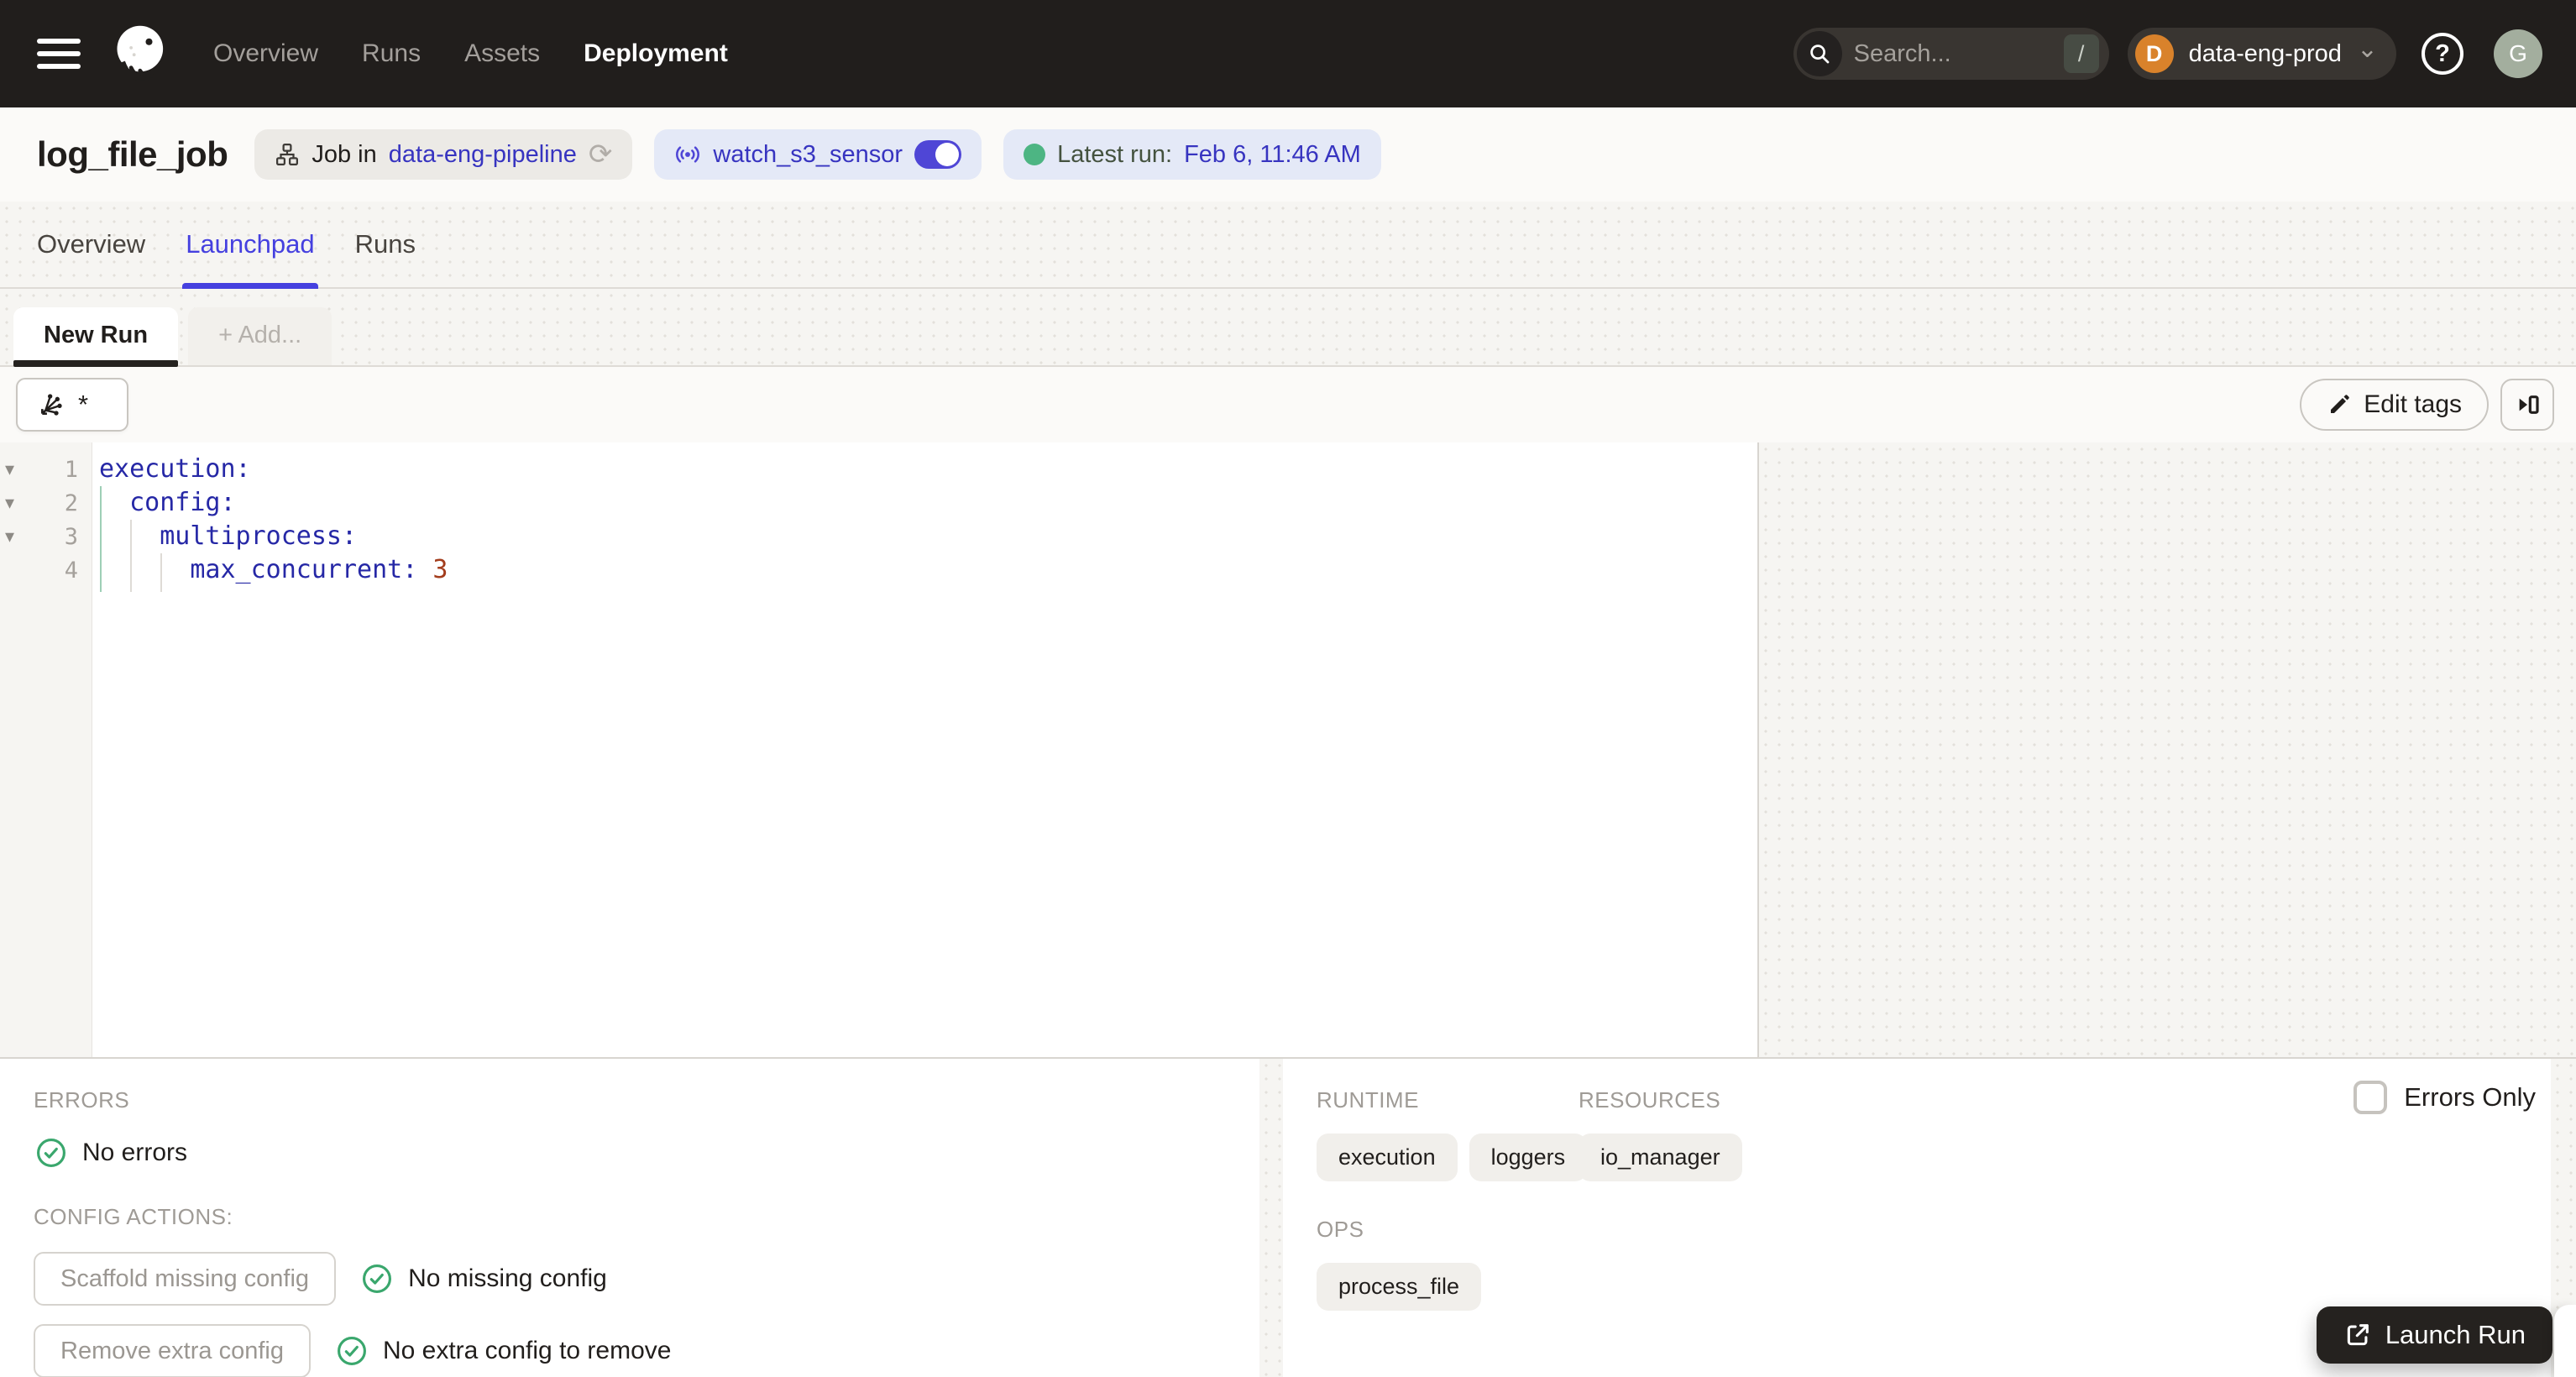  What do you see at coordinates (273, 569) in the screenshot?
I see `code-line: max_concurrent: 3` at bounding box center [273, 569].